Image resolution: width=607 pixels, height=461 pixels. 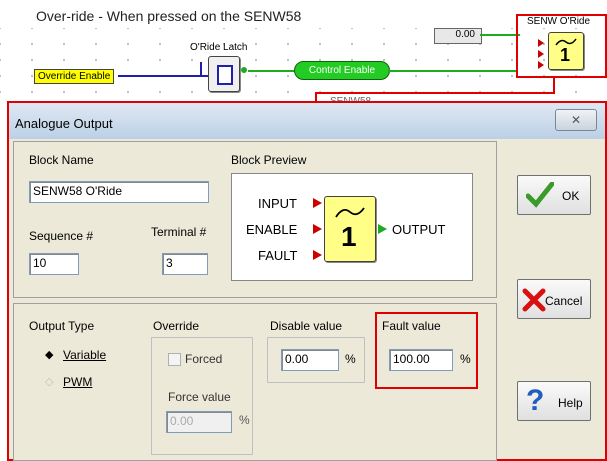 I want to click on block-preview: INPUT ENABLE FAULT 1 OUTPUT, so click(x=352, y=227).